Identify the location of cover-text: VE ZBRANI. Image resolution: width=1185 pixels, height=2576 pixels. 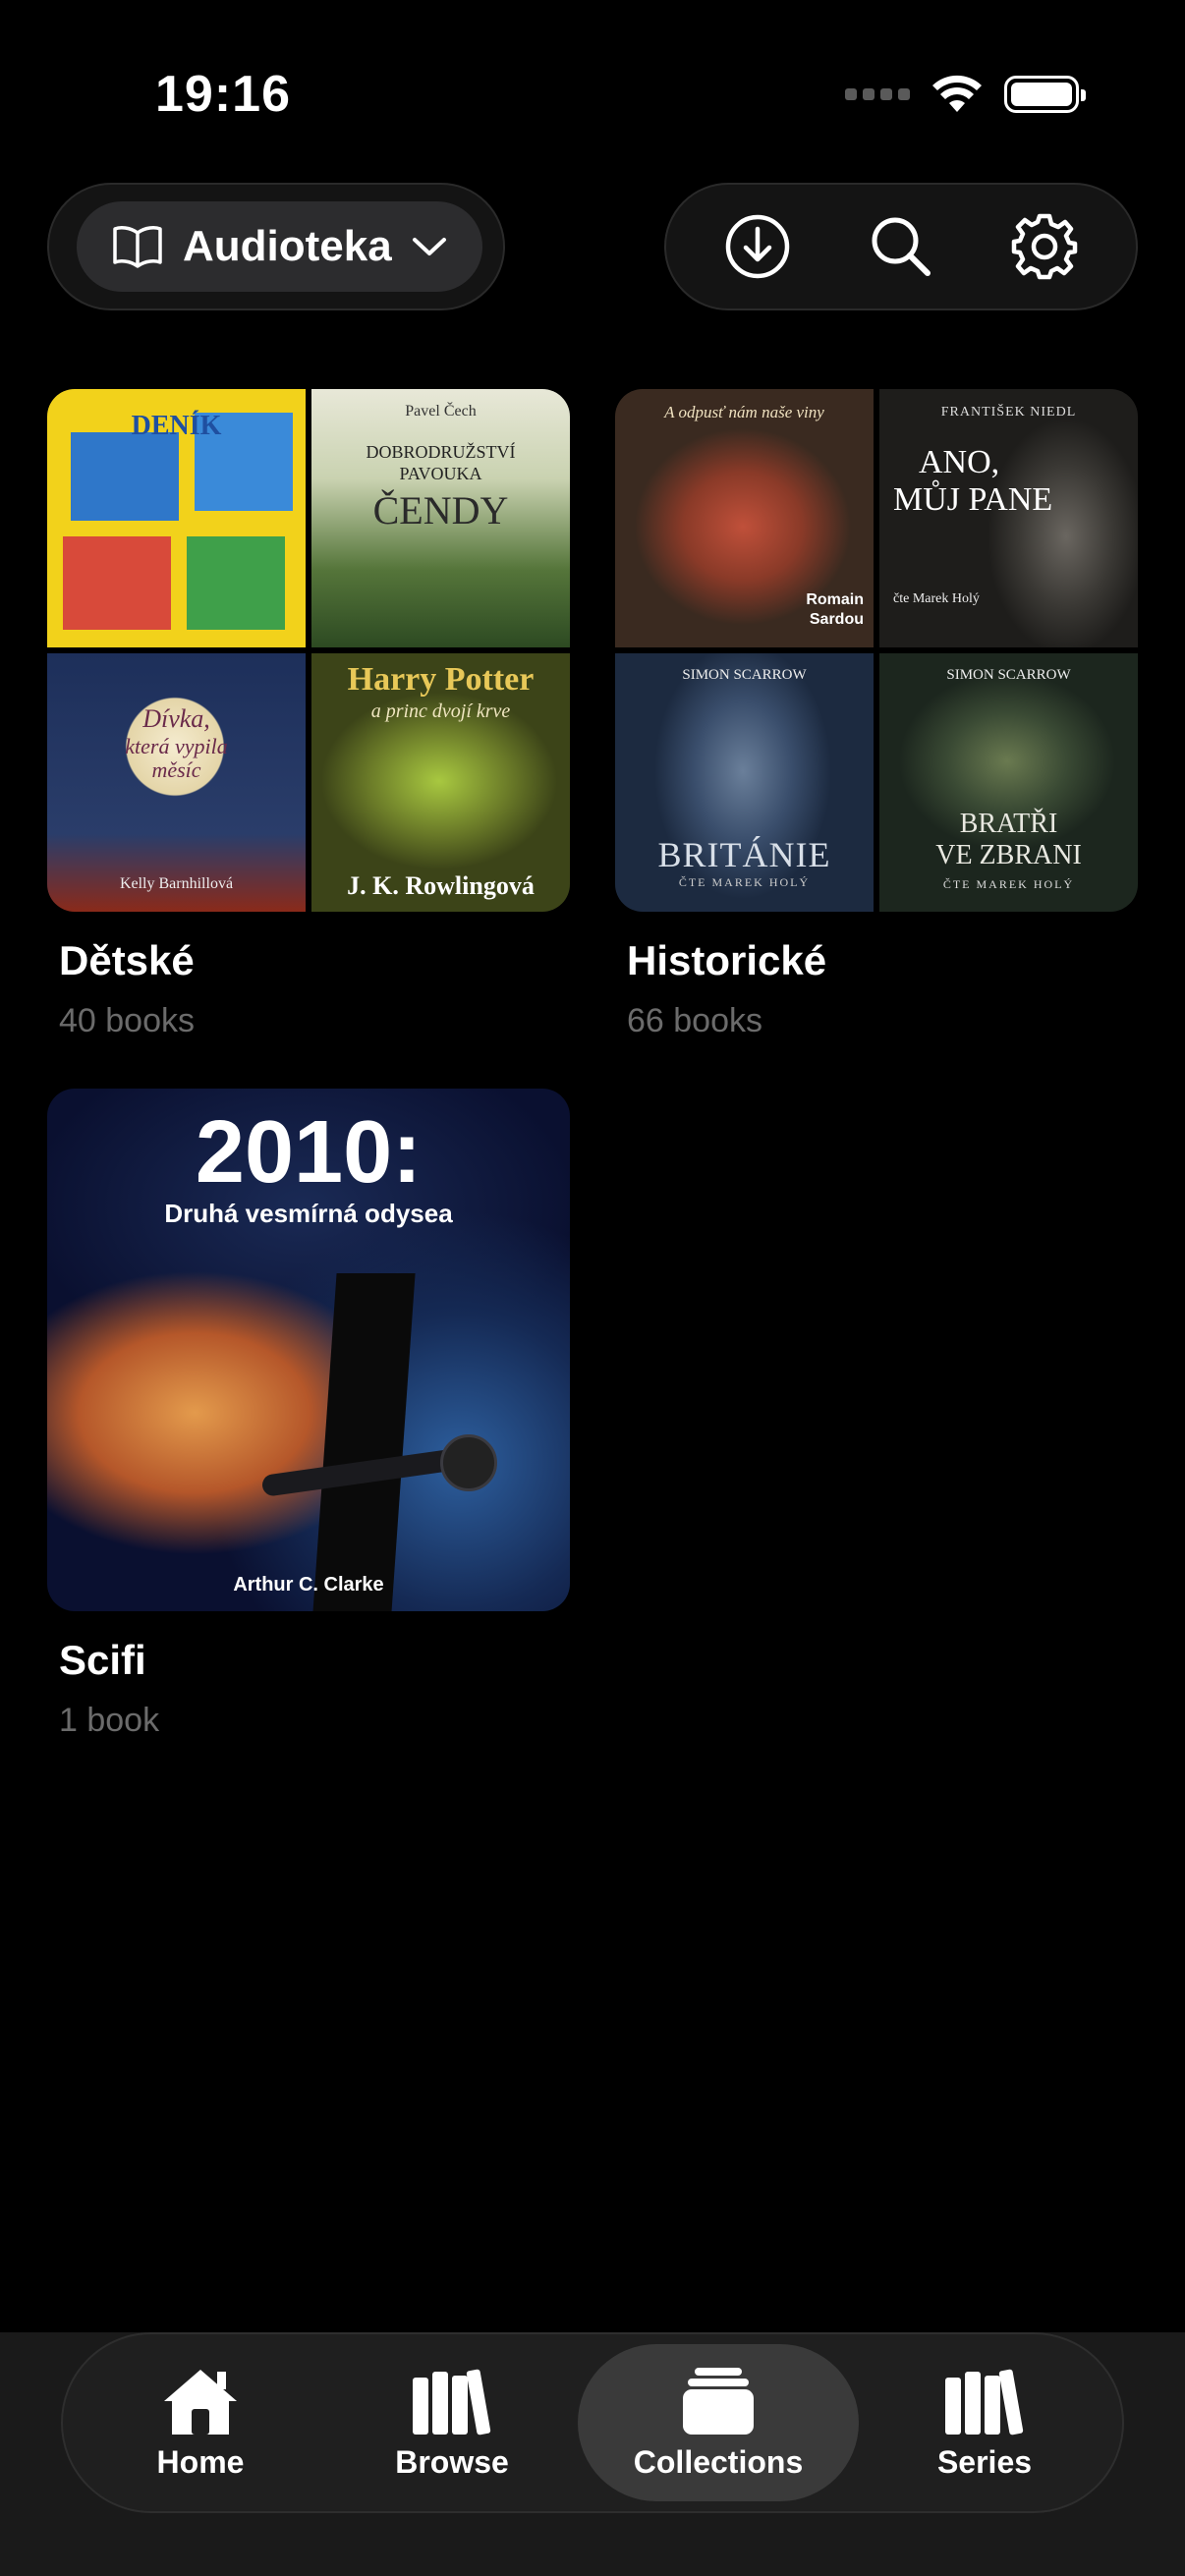
(1009, 855).